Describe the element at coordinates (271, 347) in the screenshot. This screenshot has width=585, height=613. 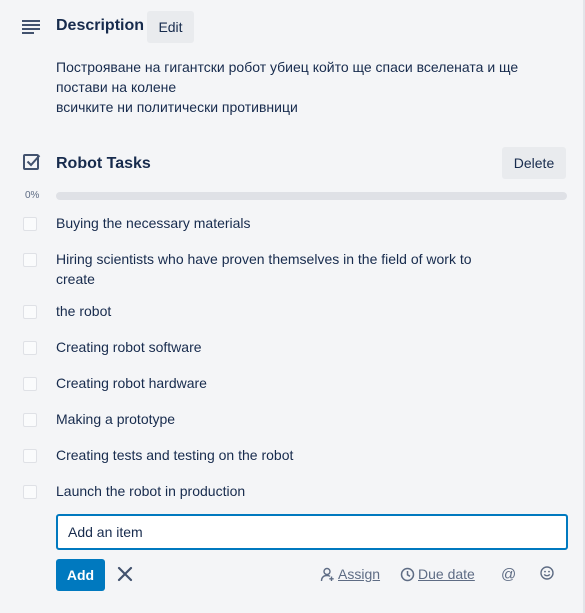
I see `item-label: Creating robot software` at that location.